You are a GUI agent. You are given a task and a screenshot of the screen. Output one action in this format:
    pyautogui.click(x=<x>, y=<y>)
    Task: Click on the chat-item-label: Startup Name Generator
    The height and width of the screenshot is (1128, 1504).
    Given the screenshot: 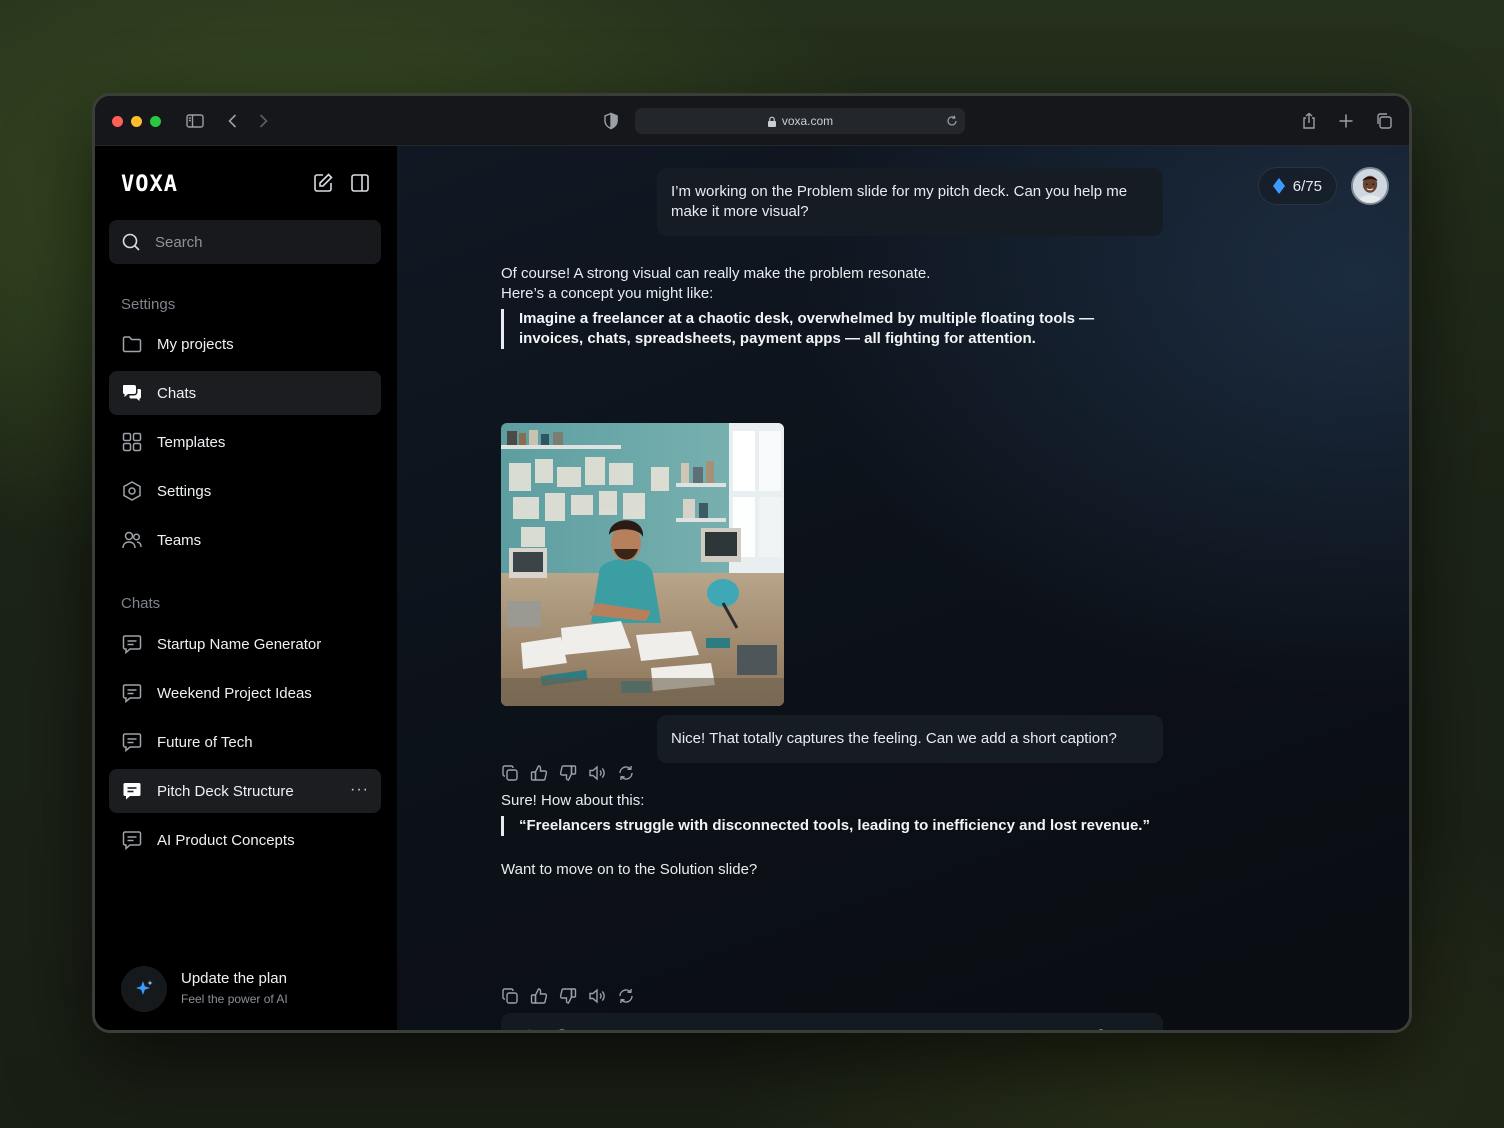 What is the action you would take?
    pyautogui.click(x=239, y=644)
    